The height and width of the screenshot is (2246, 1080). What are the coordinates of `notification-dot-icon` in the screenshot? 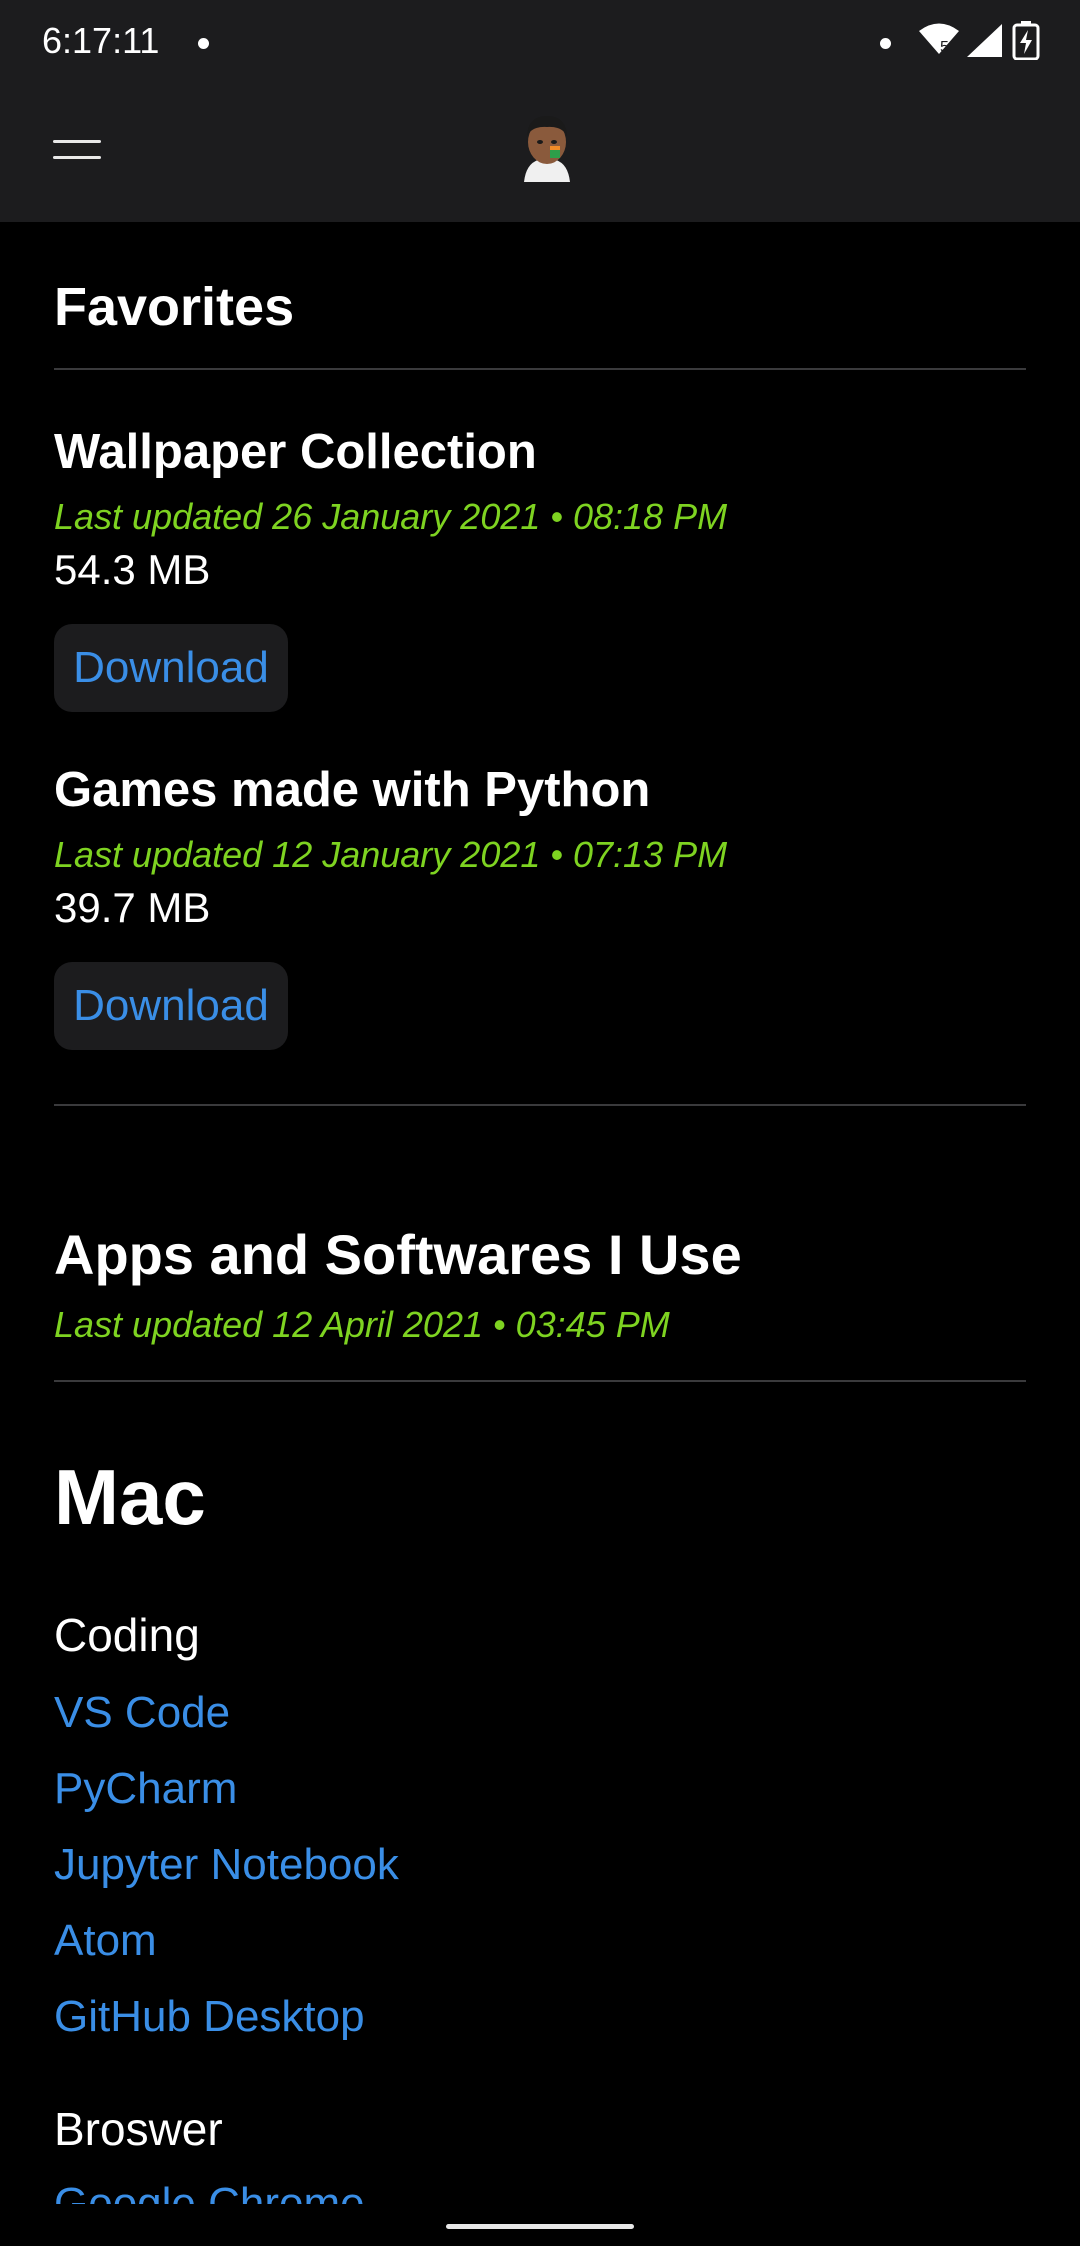 It's located at (203, 43).